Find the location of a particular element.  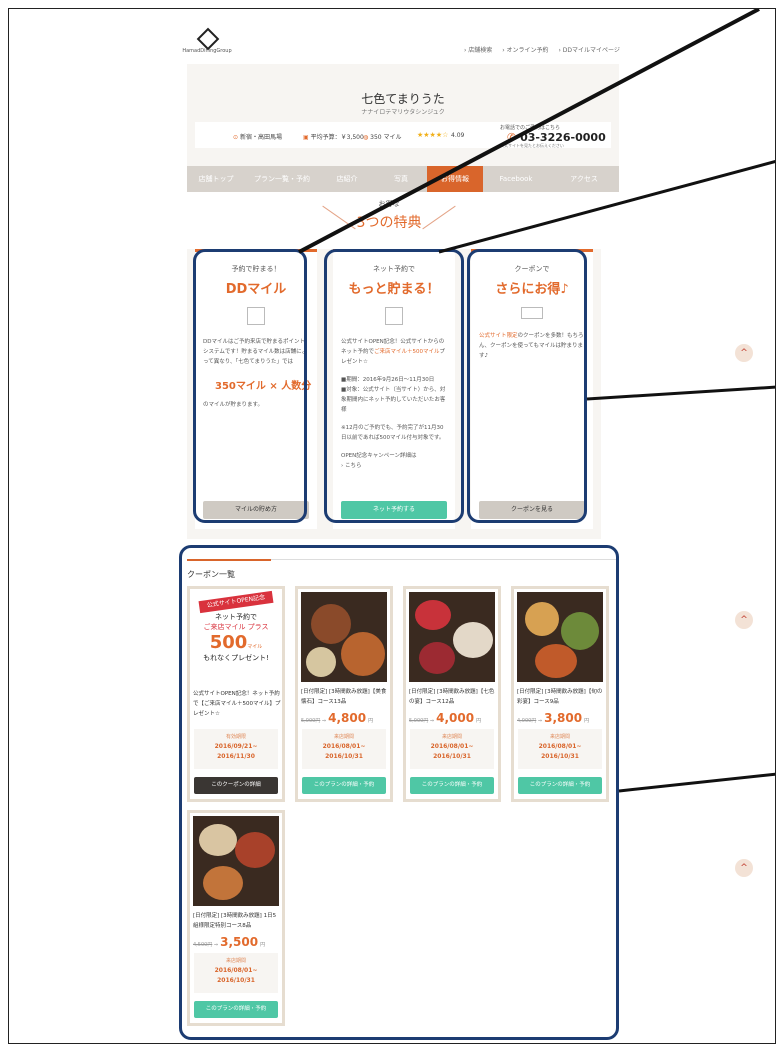

link-shop-search: › 店舗検索 is located at coordinates (478, 50).